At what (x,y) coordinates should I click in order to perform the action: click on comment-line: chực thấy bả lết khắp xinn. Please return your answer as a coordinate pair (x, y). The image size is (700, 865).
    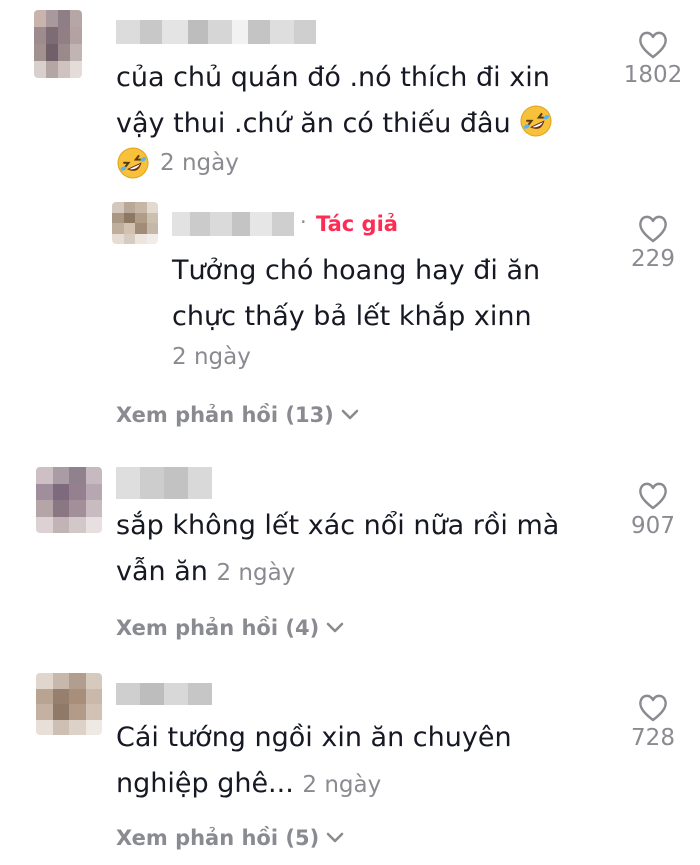
    Looking at the image, I should click on (352, 316).